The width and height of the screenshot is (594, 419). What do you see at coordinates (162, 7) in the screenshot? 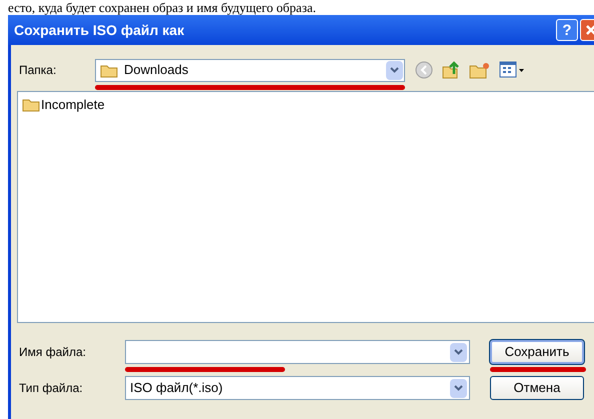
I see `caption-text: есто, куда будет сохранен образ и имя будущего образа.` at bounding box center [162, 7].